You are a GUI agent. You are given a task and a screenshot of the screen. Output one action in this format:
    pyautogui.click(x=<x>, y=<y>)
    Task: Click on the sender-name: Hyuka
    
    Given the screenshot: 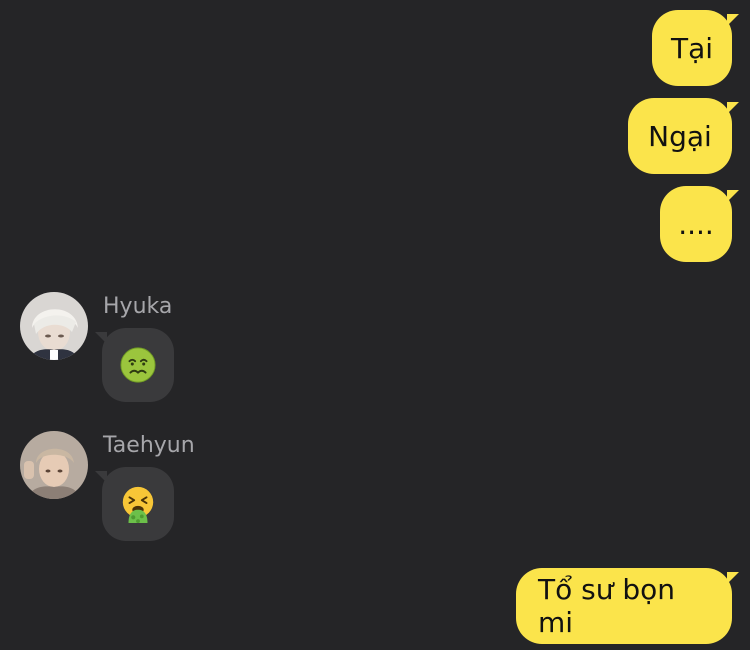 What is the action you would take?
    pyautogui.click(x=138, y=306)
    